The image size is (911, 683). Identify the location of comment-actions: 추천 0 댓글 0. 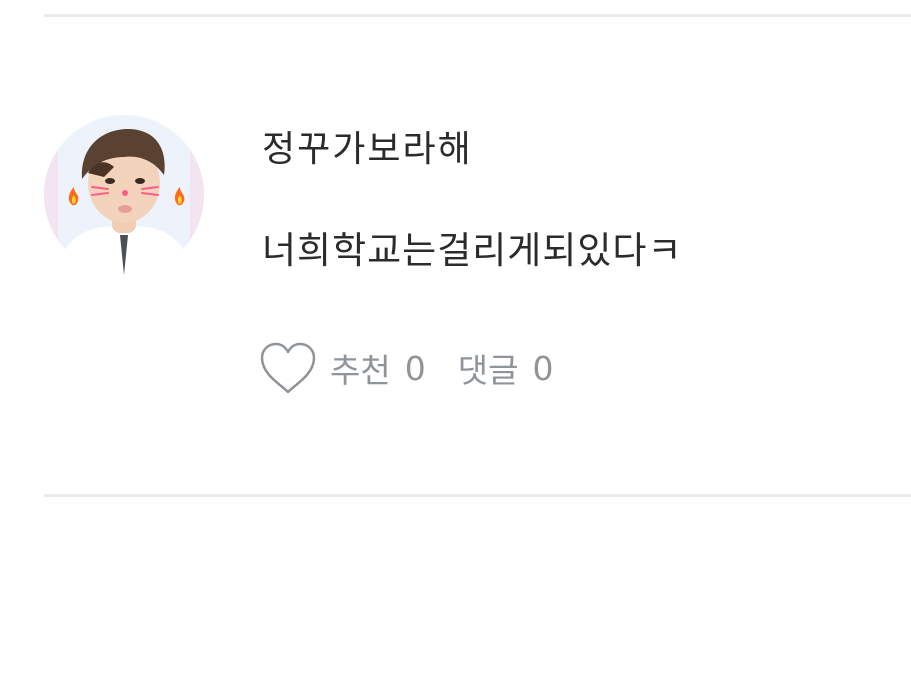
(405, 368).